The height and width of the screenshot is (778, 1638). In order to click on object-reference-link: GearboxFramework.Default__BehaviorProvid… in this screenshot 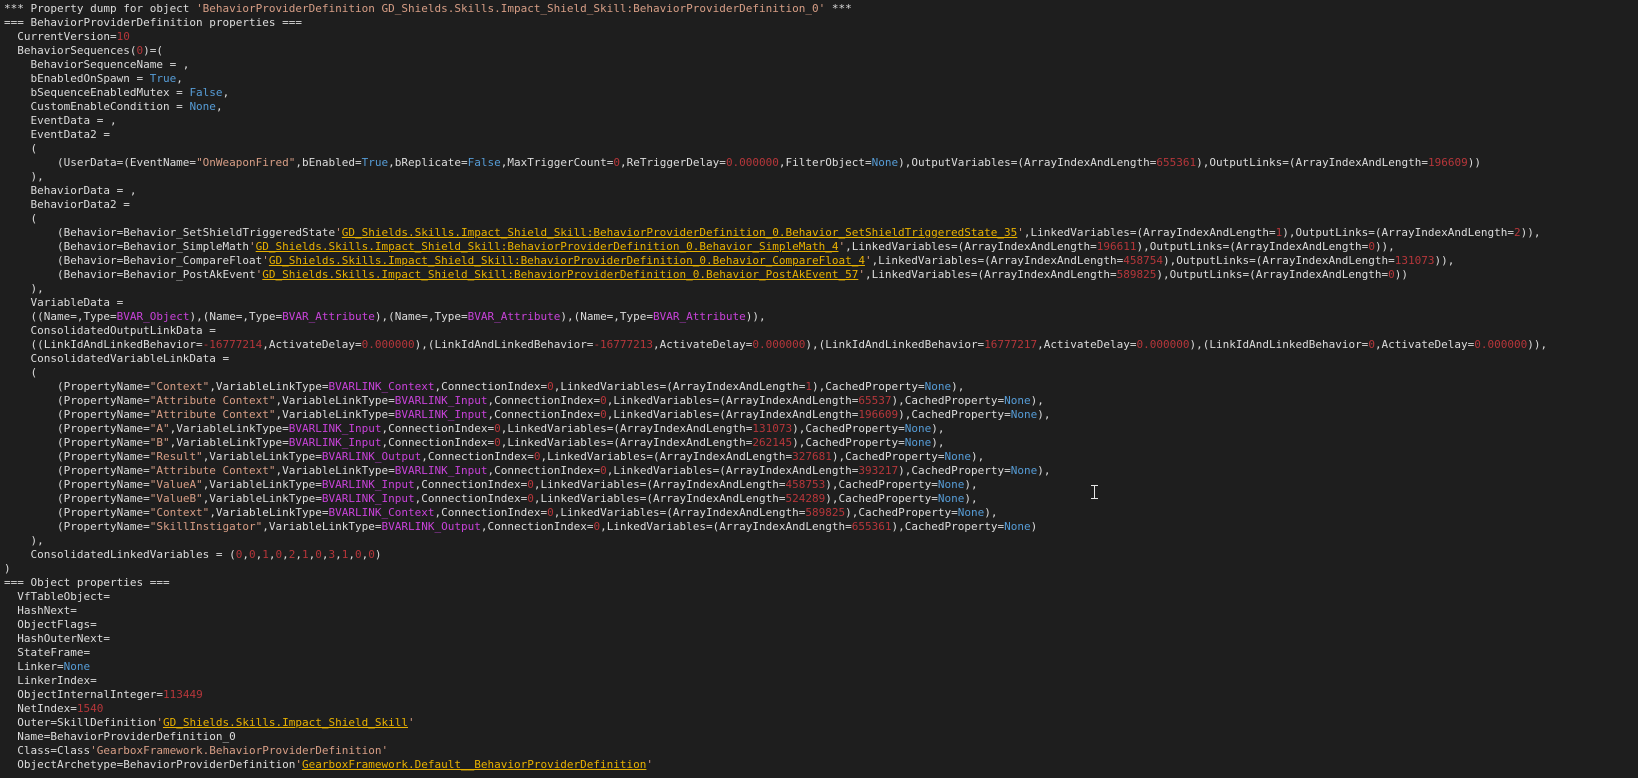, I will do `click(474, 764)`.